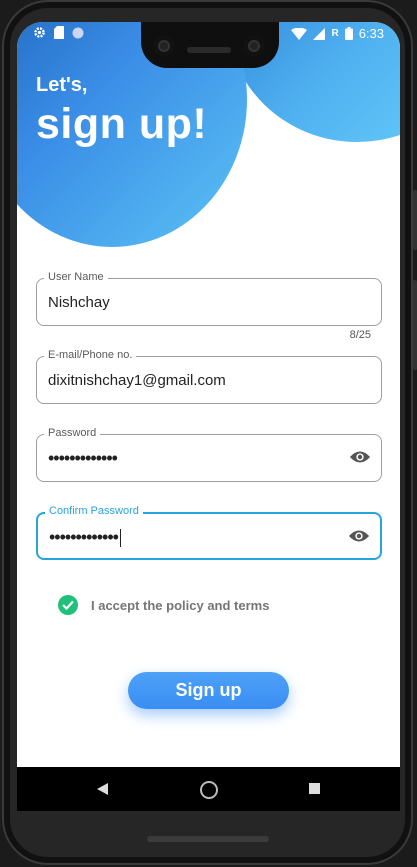 Image resolution: width=417 pixels, height=867 pixels. What do you see at coordinates (360, 335) in the screenshot?
I see `username-char-counter: 8/25` at bounding box center [360, 335].